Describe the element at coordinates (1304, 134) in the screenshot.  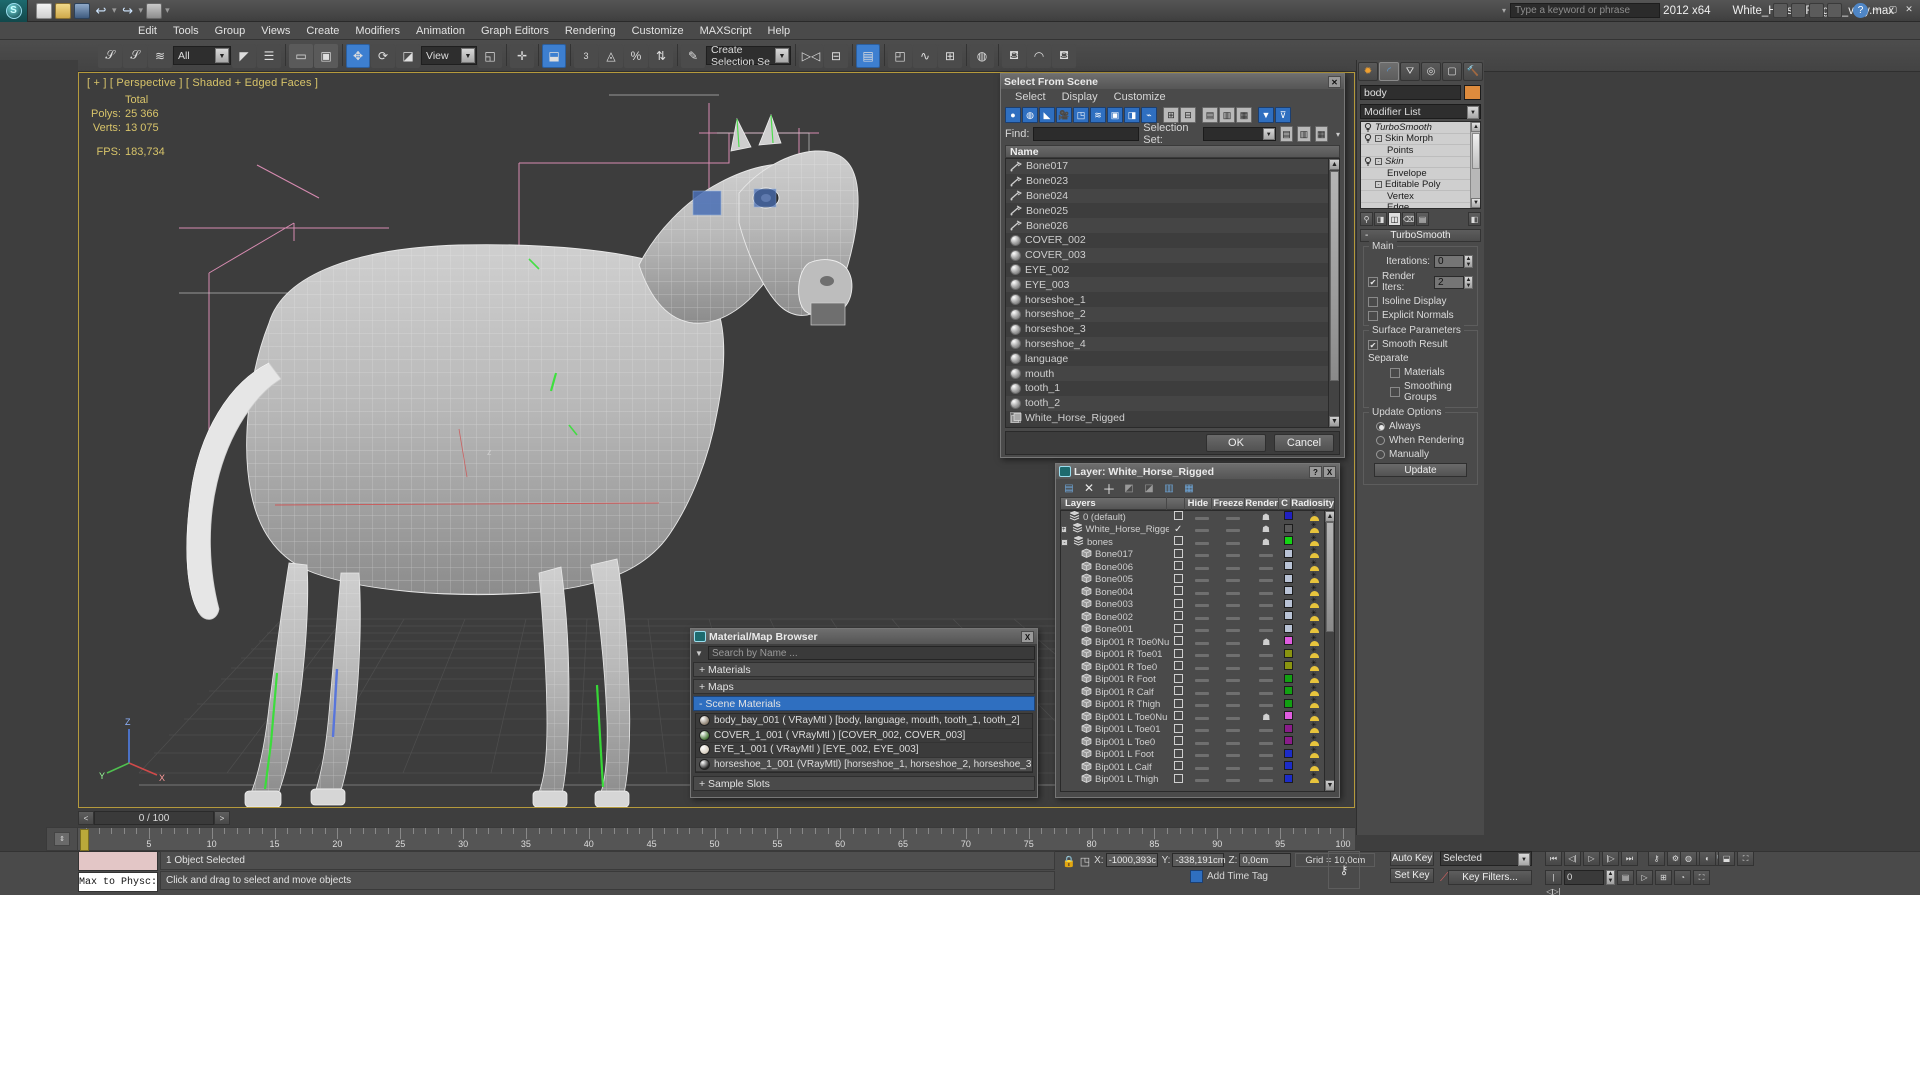
I see `selection-set-remove-icon: ▥` at that location.